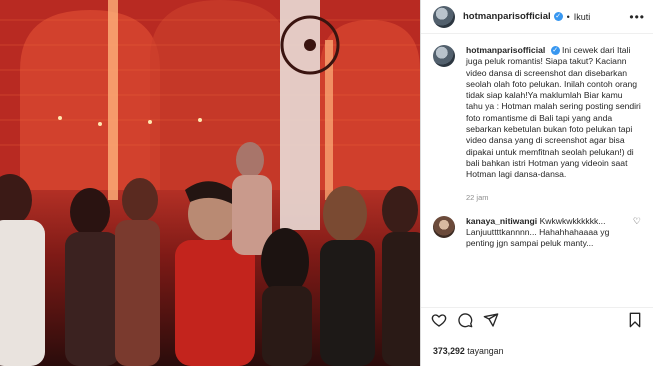 The height and width of the screenshot is (366, 653). What do you see at coordinates (501, 221) in the screenshot?
I see `commenter-username: kanaya_nitiwangi` at bounding box center [501, 221].